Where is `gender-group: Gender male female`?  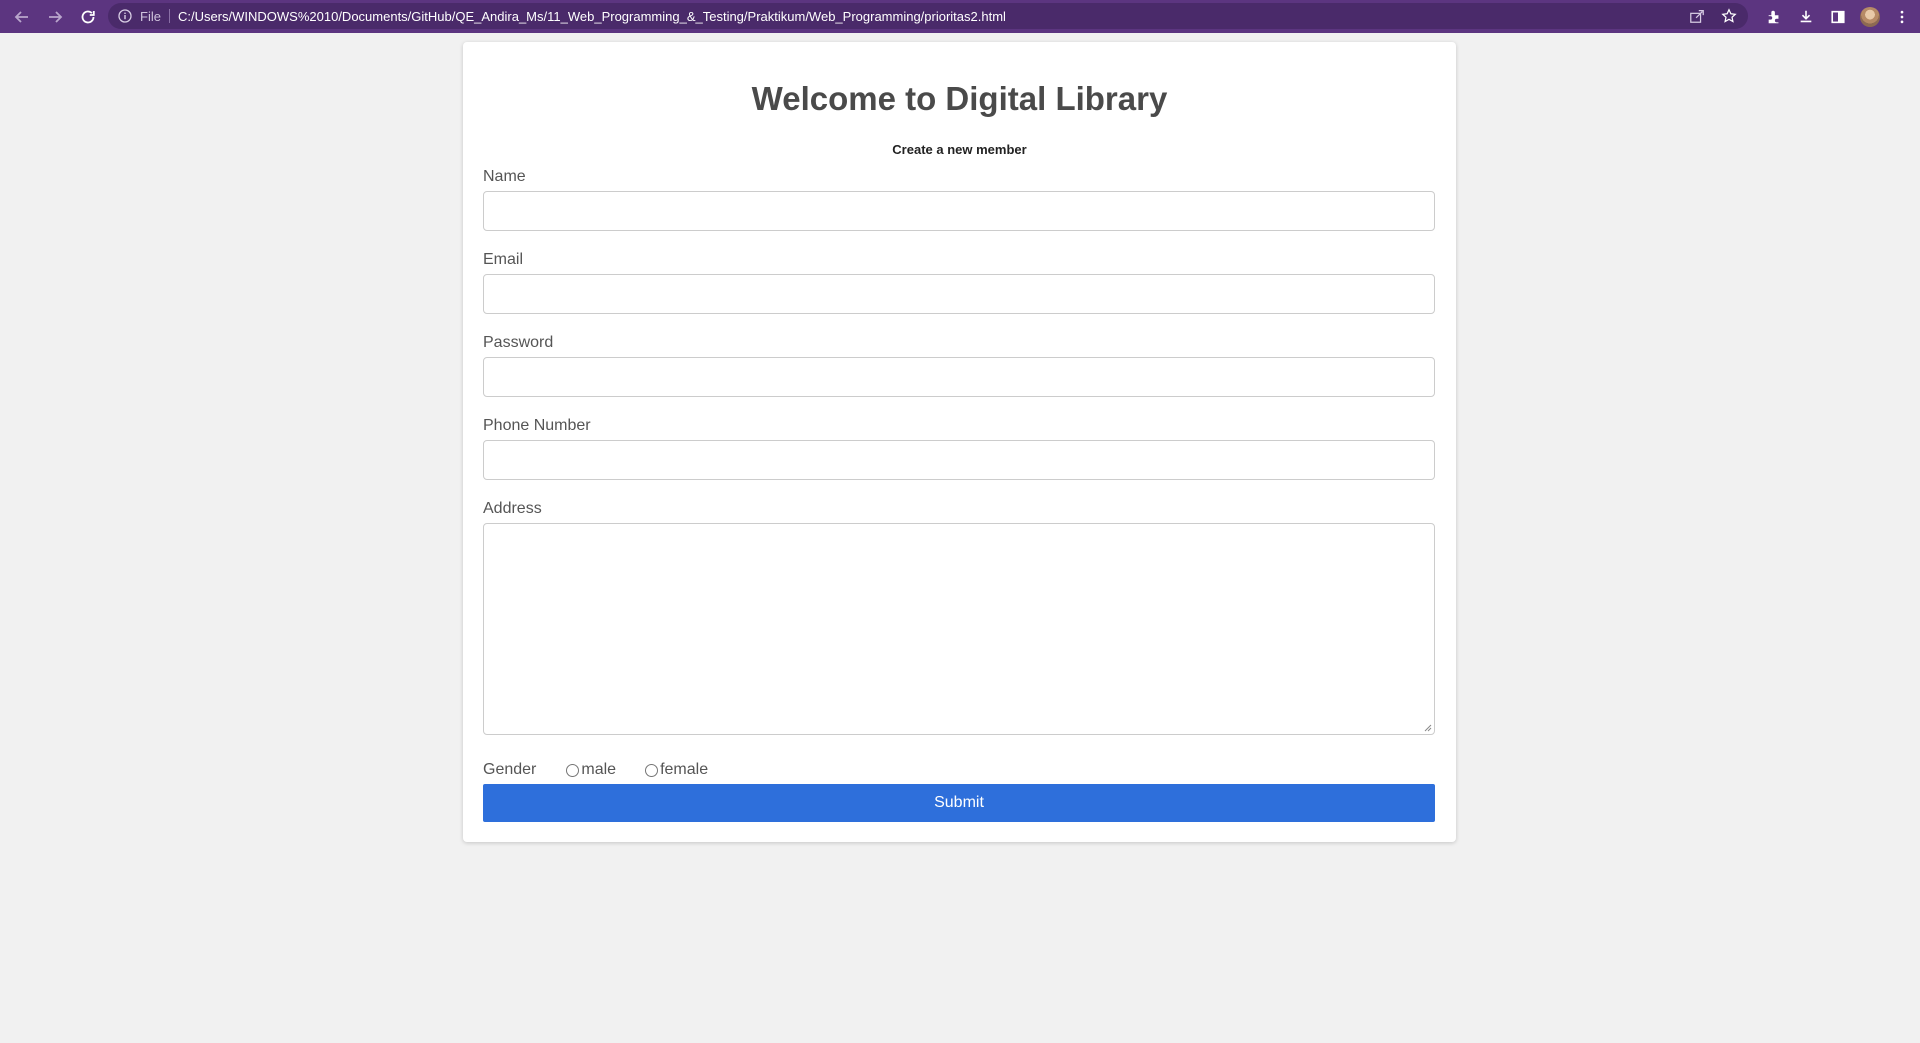 gender-group: Gender male female is located at coordinates (595, 770).